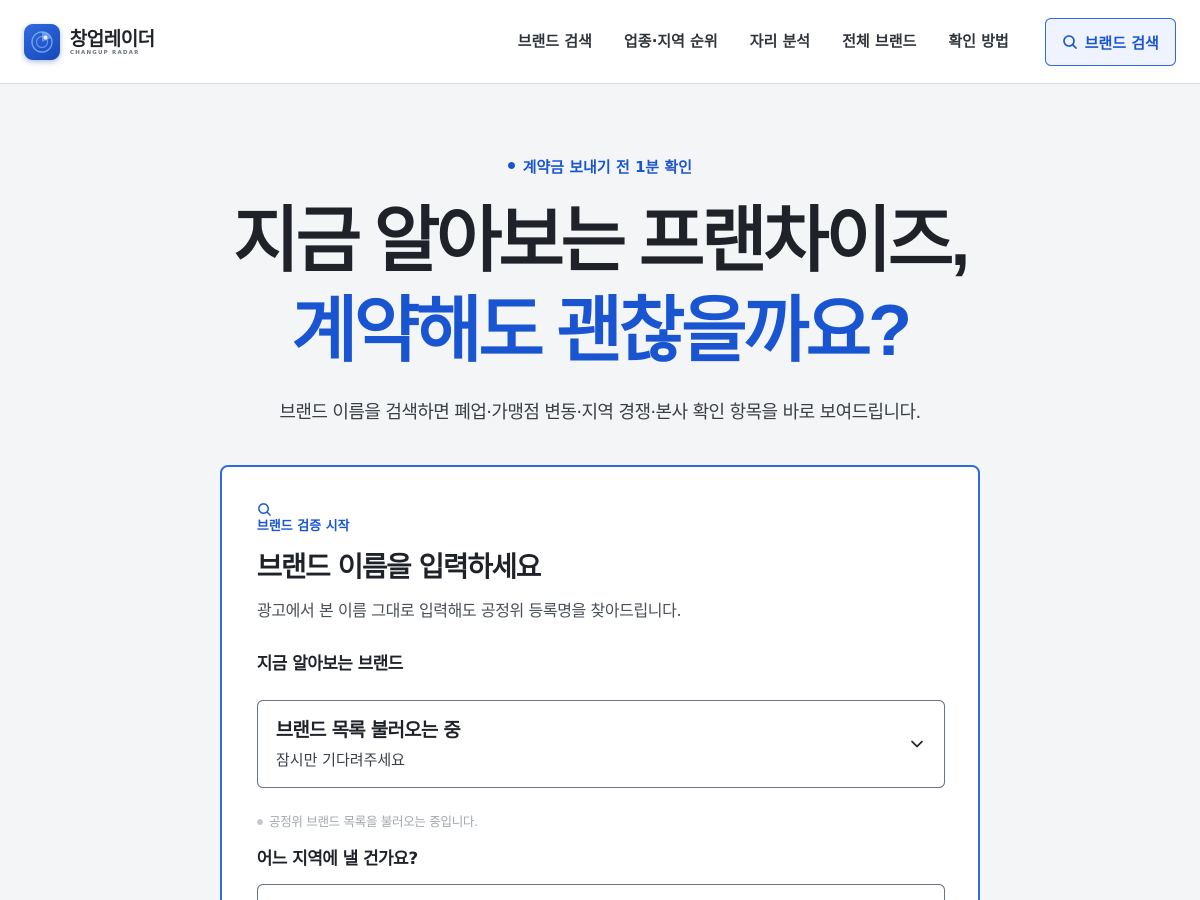 This screenshot has height=900, width=1200. I want to click on hero-eyebrow: 계약금 보내기 전 1분 확인, so click(600, 167).